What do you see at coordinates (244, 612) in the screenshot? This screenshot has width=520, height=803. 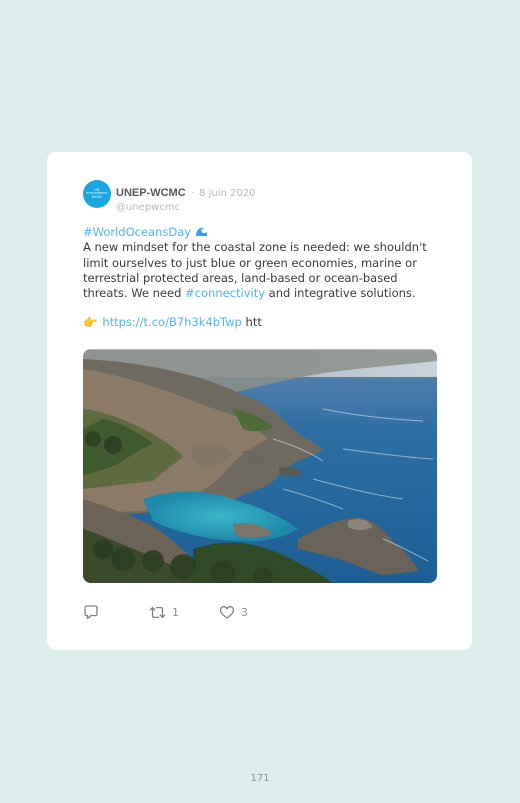 I see `like-count: 3` at bounding box center [244, 612].